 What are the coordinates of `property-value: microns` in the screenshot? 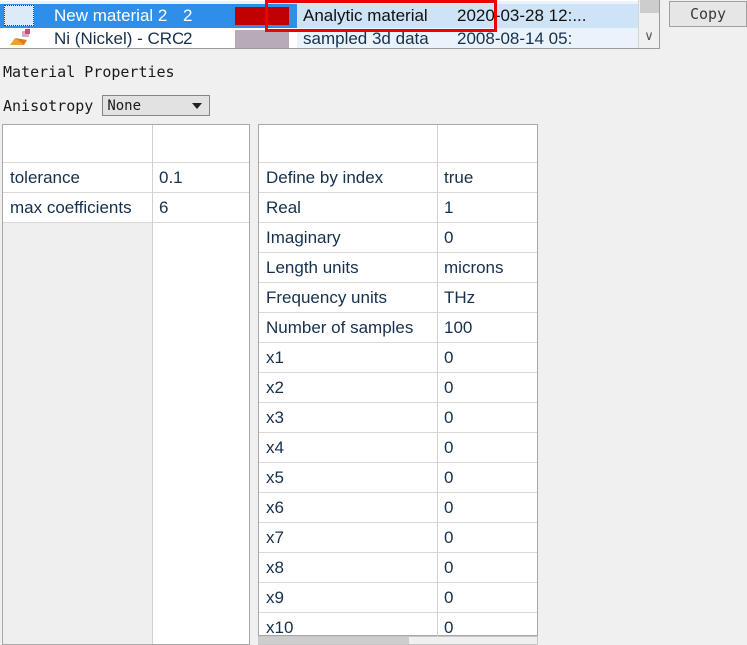 It's located at (487, 268).